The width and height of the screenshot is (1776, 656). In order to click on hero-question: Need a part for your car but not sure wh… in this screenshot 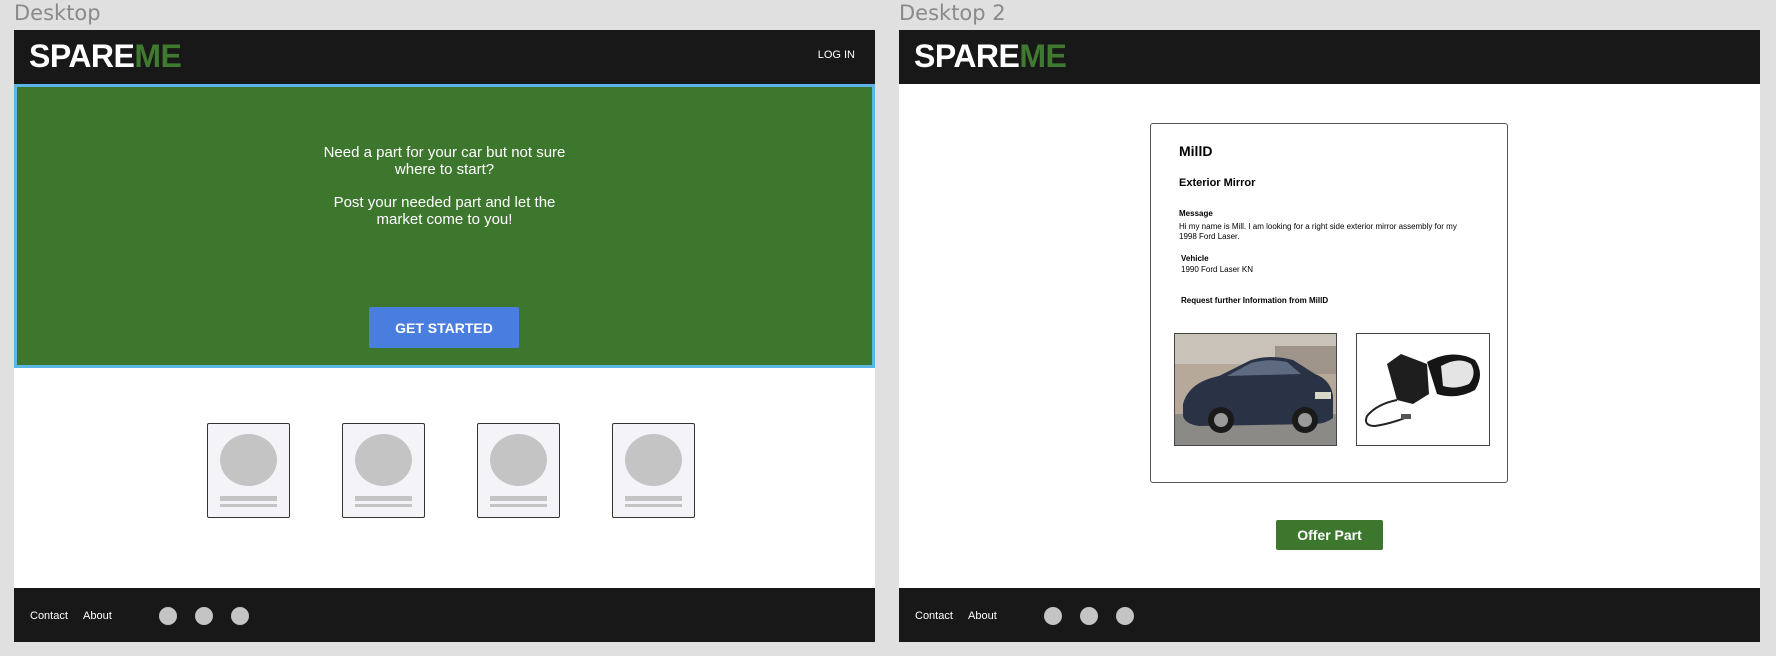, I will do `click(444, 161)`.